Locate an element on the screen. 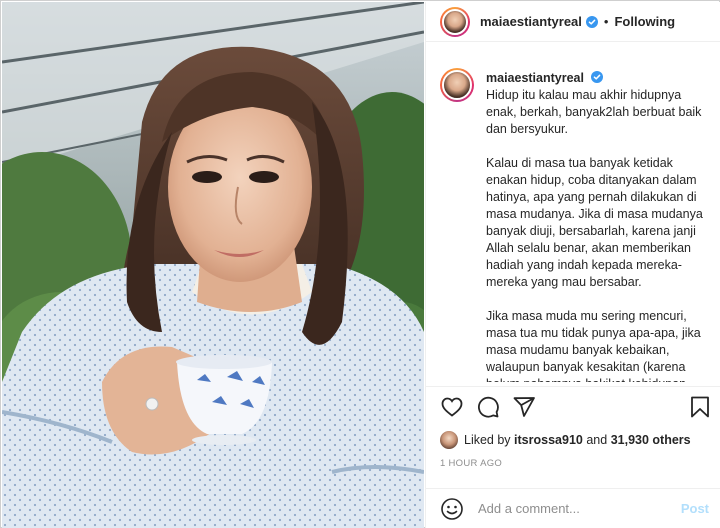 Image resolution: width=720 pixels, height=528 pixels. following-button: Following is located at coordinates (644, 21).